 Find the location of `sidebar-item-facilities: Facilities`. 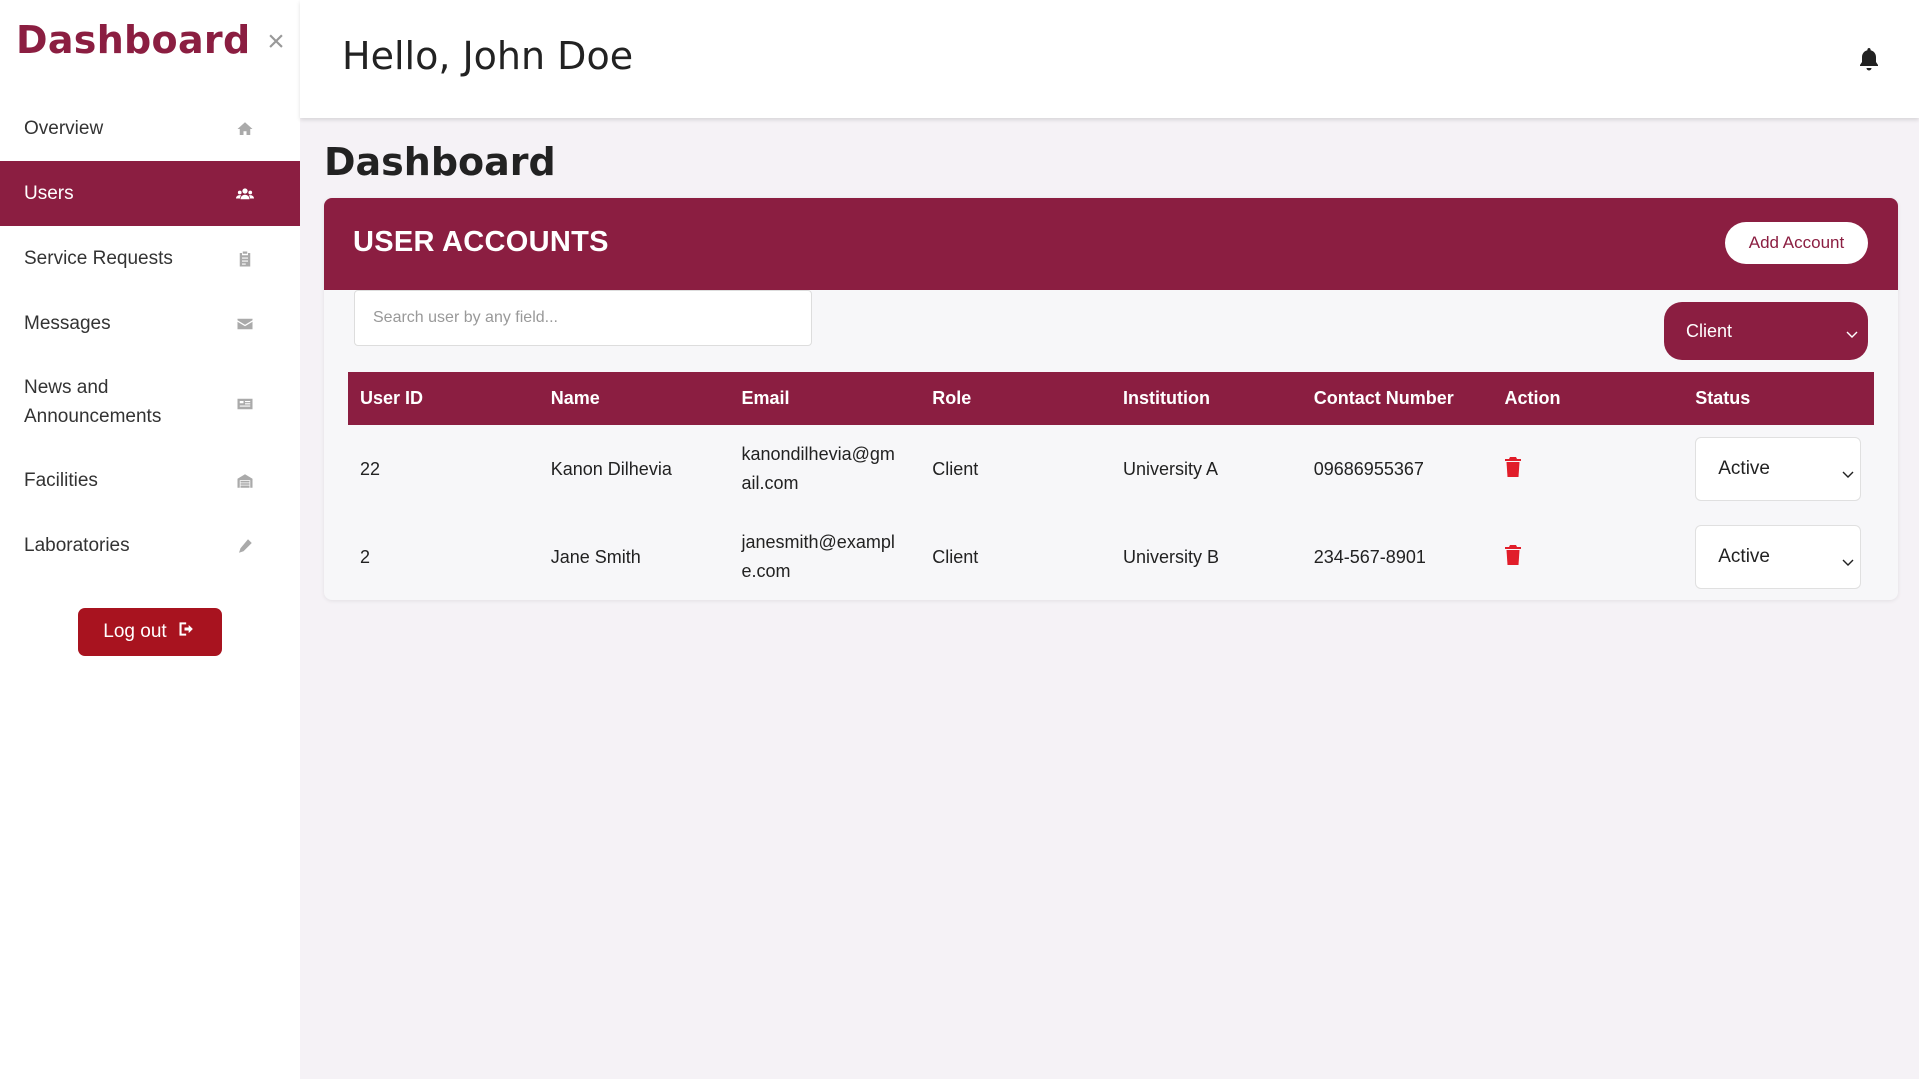

sidebar-item-facilities: Facilities is located at coordinates (150, 480).